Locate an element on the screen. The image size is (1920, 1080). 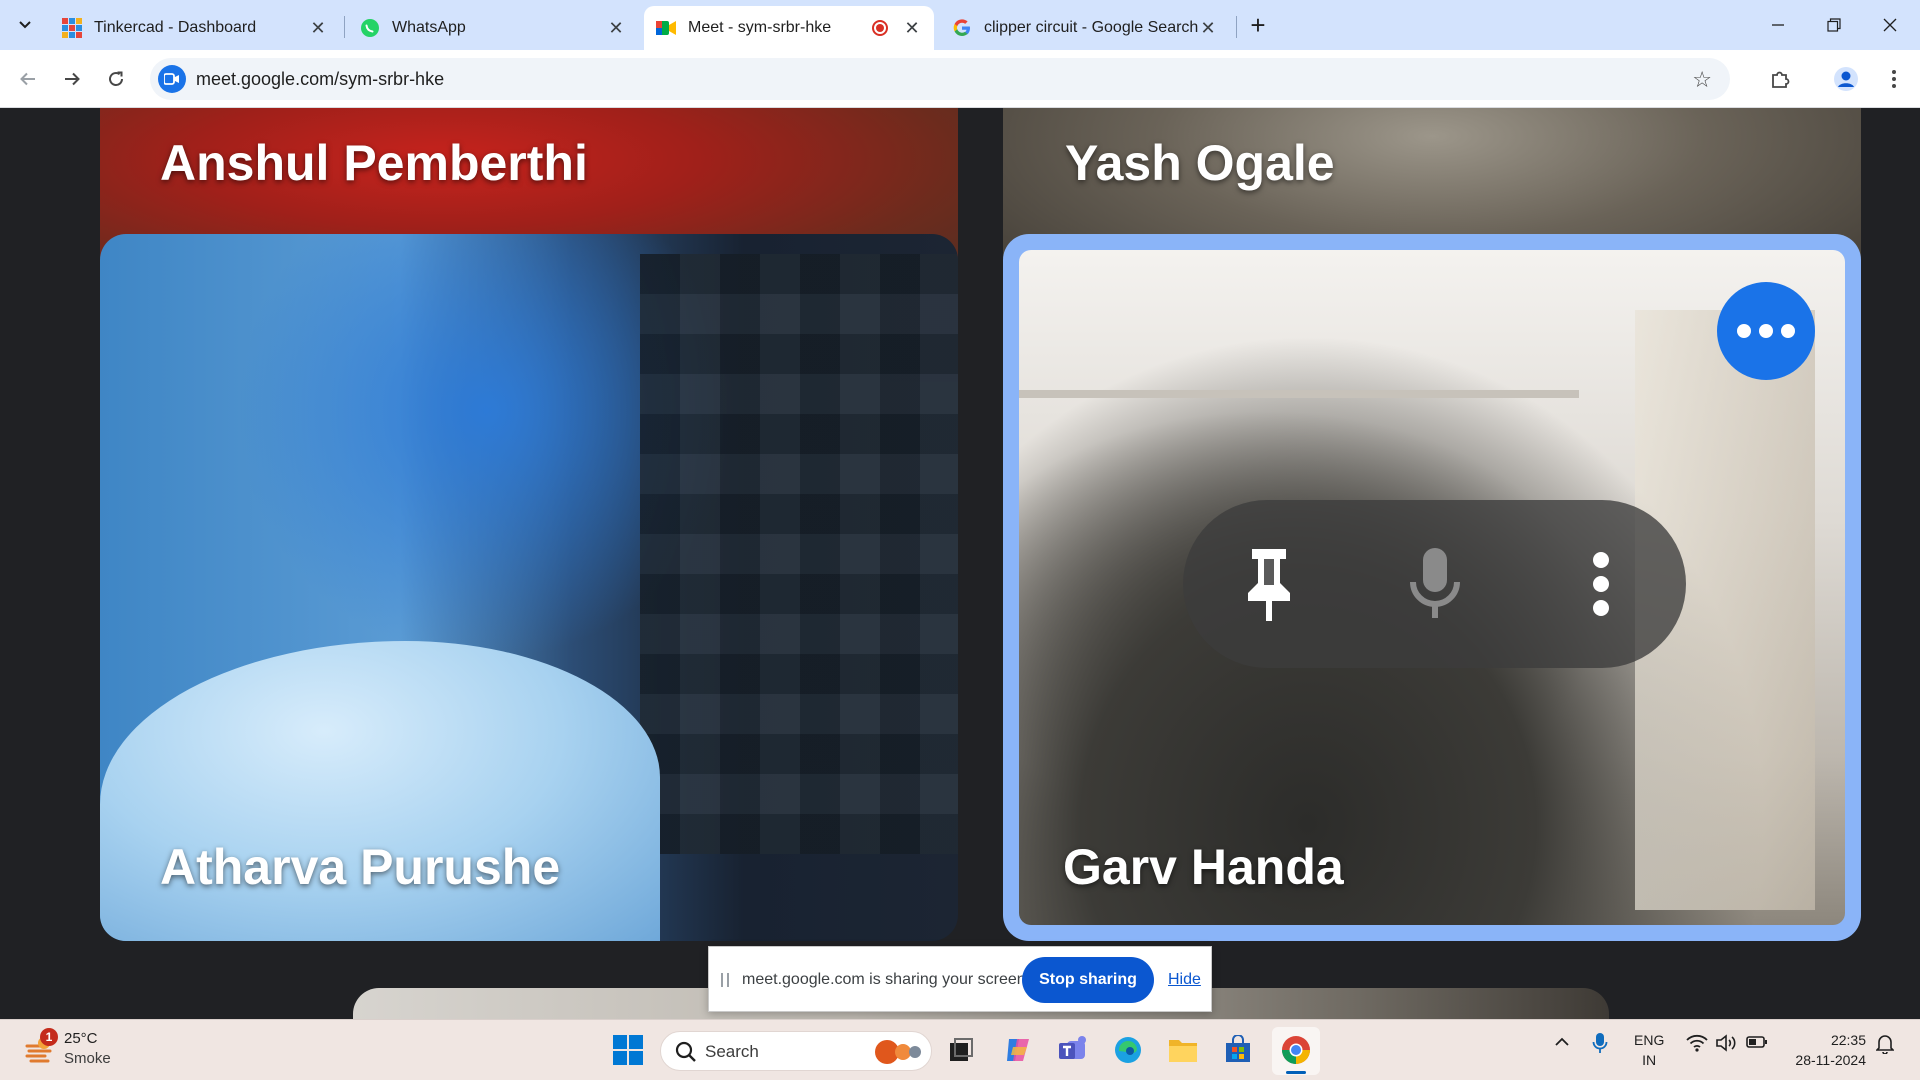
notification-badge: 1 is located at coordinates (49, 1037).